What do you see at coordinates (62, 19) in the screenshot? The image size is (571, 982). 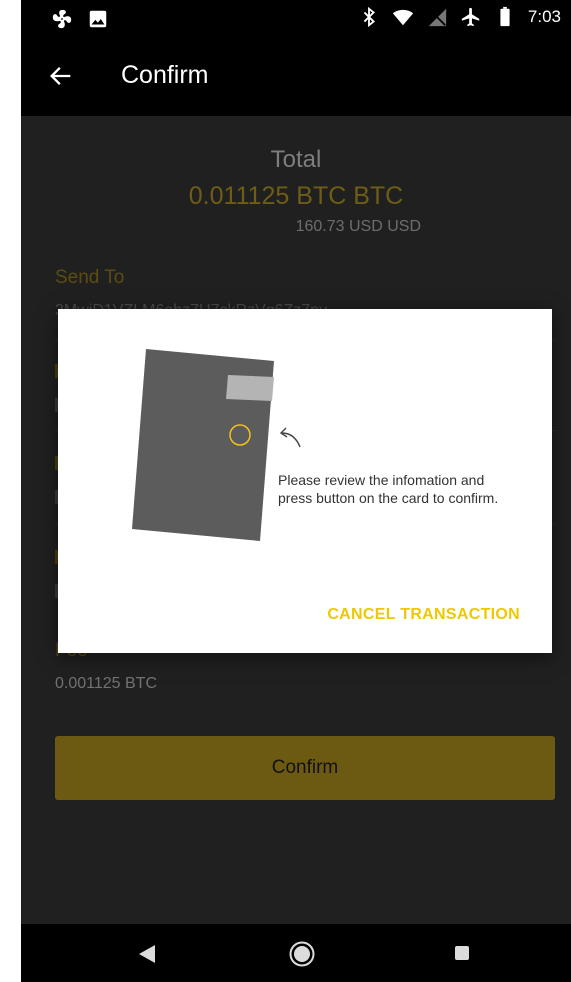 I see `fan-icon` at bounding box center [62, 19].